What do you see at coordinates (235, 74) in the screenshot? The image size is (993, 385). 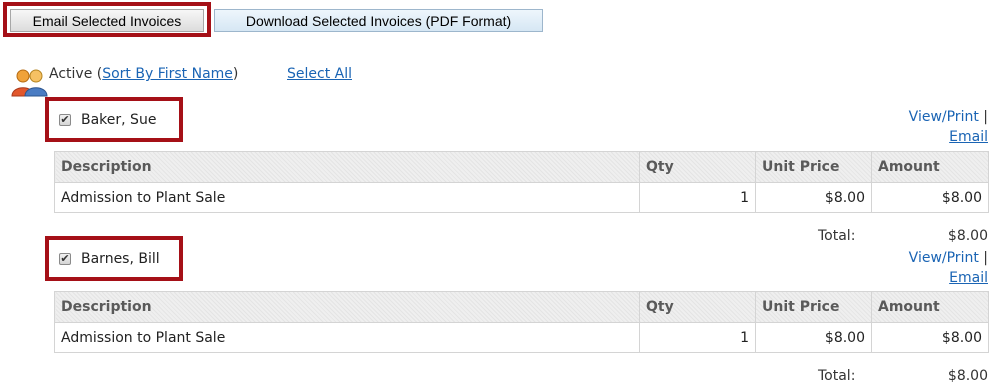 I see `active-label-close: )` at bounding box center [235, 74].